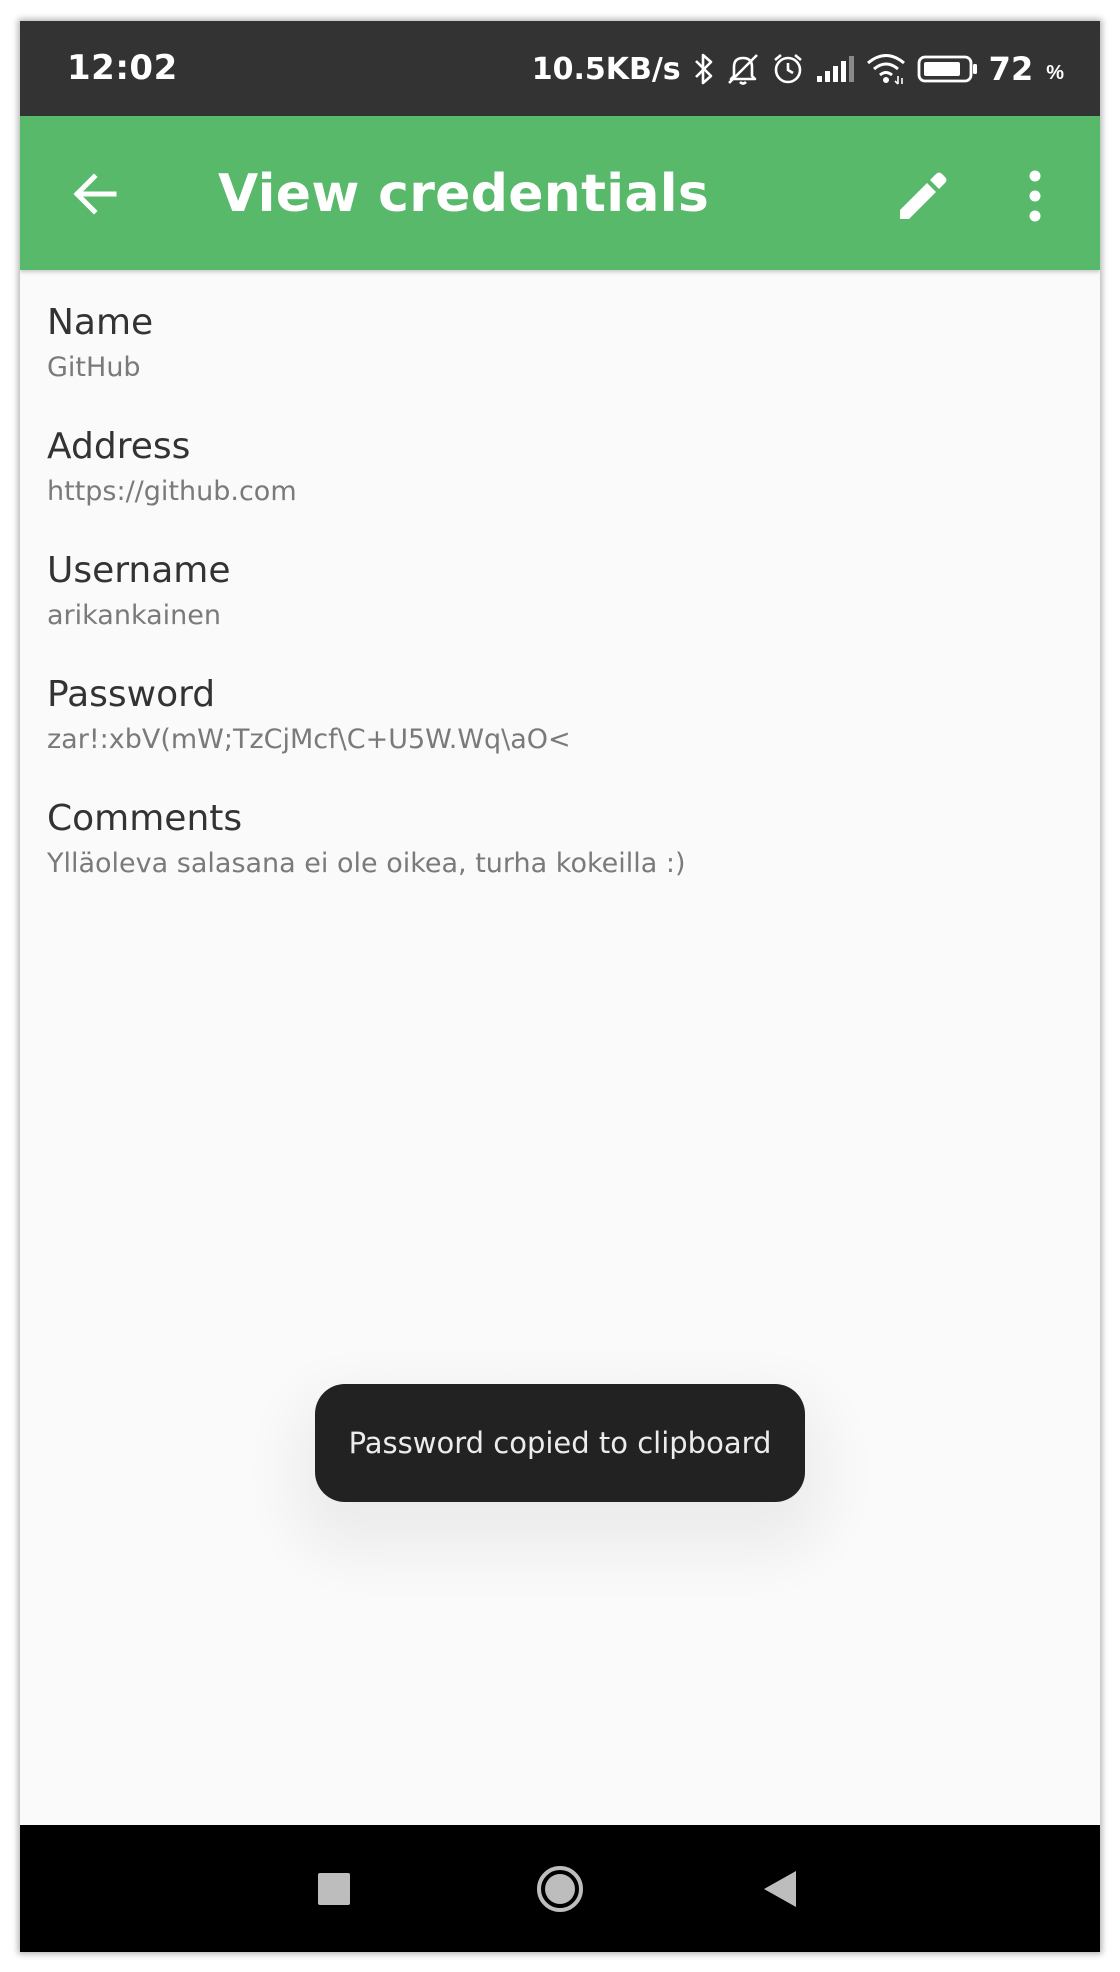 Image resolution: width=1120 pixels, height=1972 pixels. What do you see at coordinates (557, 487) in the screenshot?
I see `field-address: Address https://github.com` at bounding box center [557, 487].